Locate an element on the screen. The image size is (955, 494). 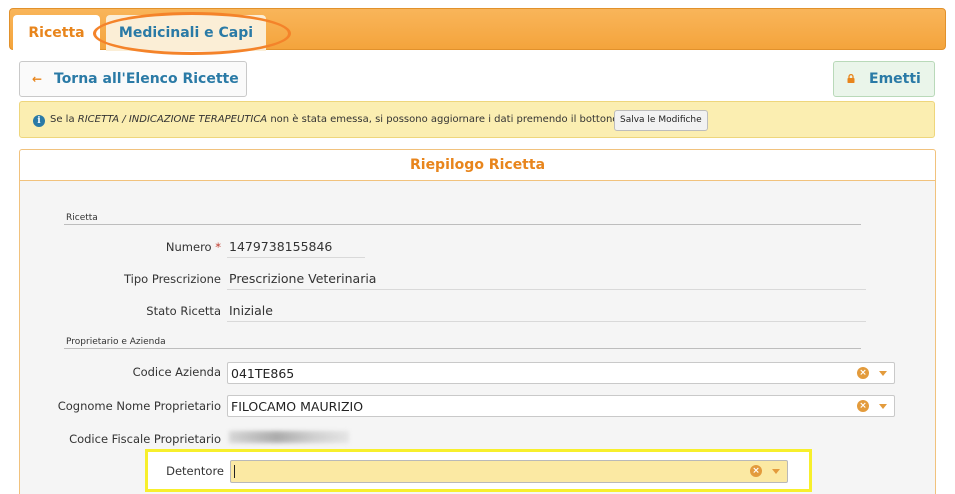
numero-underline is located at coordinates (296, 257).